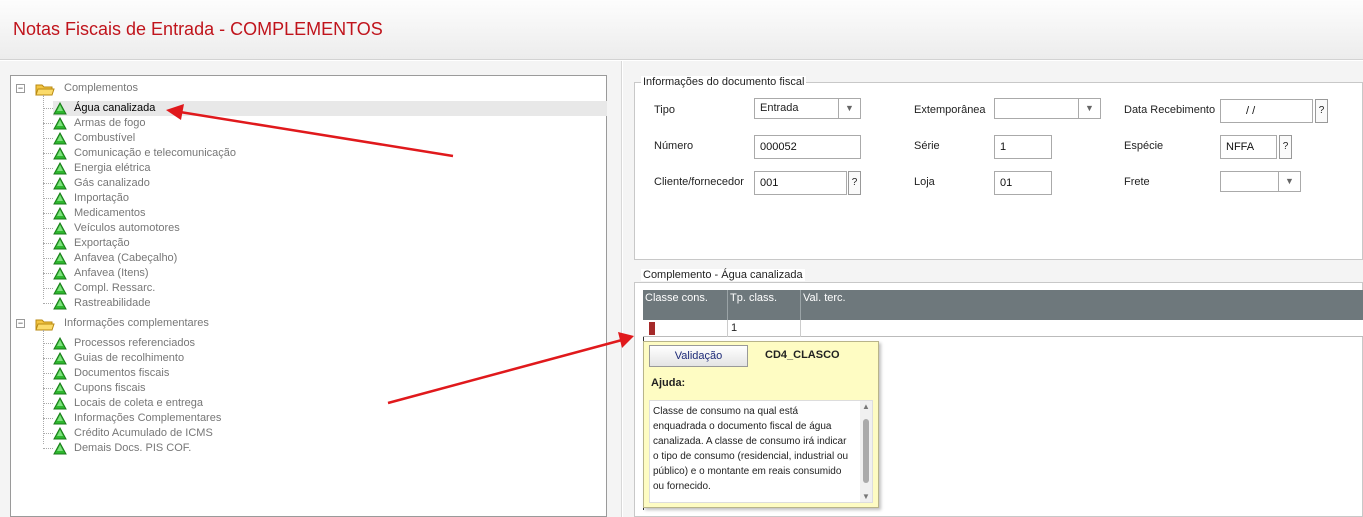 This screenshot has width=1363, height=517. Describe the element at coordinates (1082, 305) in the screenshot. I see `column-header-val-terc: Val. terc.` at that location.